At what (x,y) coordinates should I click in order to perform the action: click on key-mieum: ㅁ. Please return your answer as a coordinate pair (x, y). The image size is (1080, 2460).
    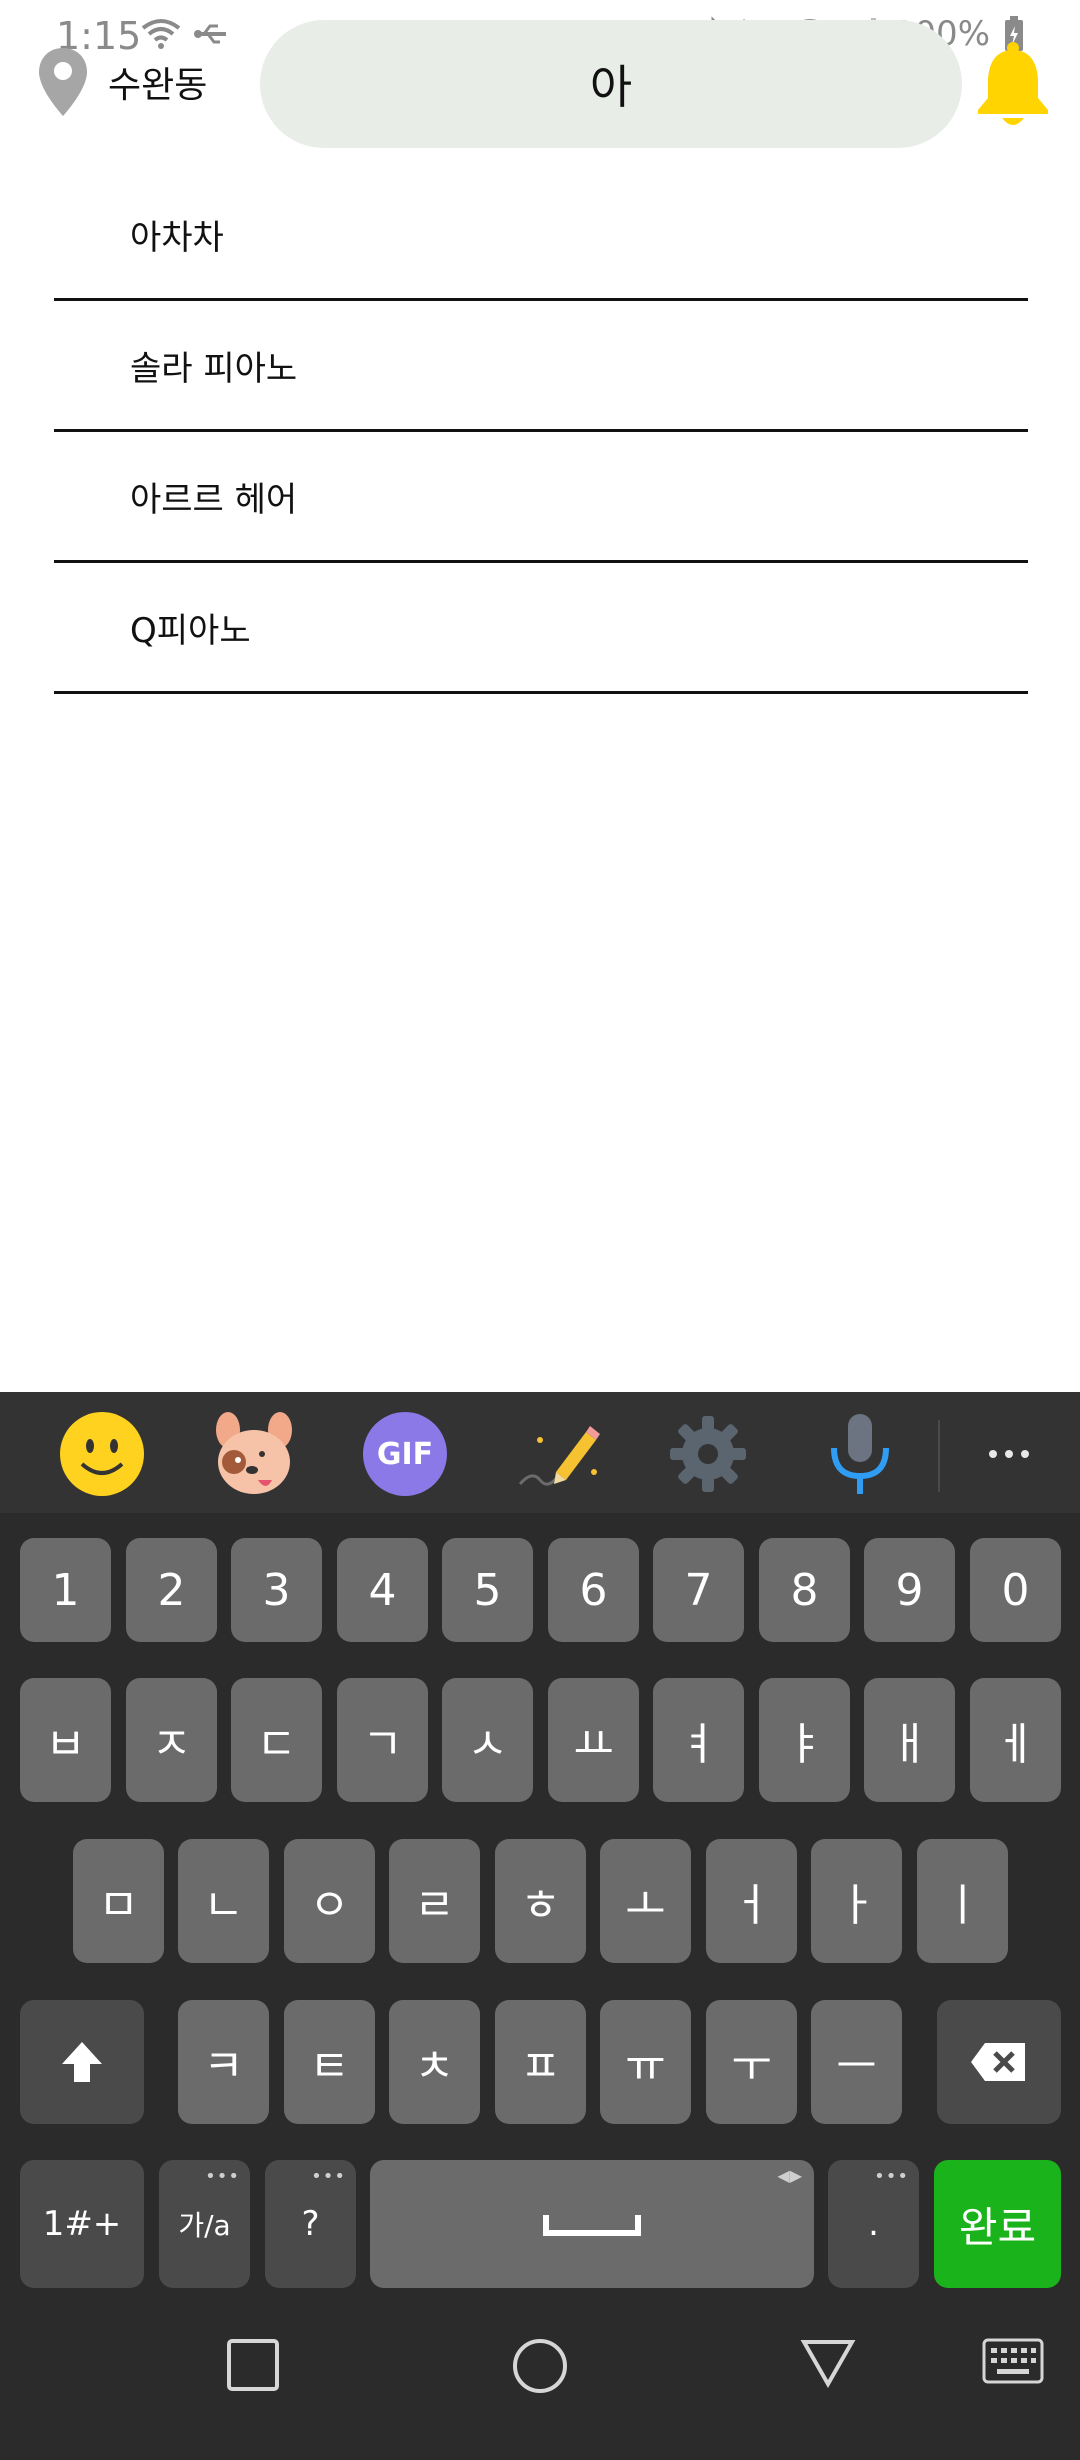
    Looking at the image, I should click on (118, 1901).